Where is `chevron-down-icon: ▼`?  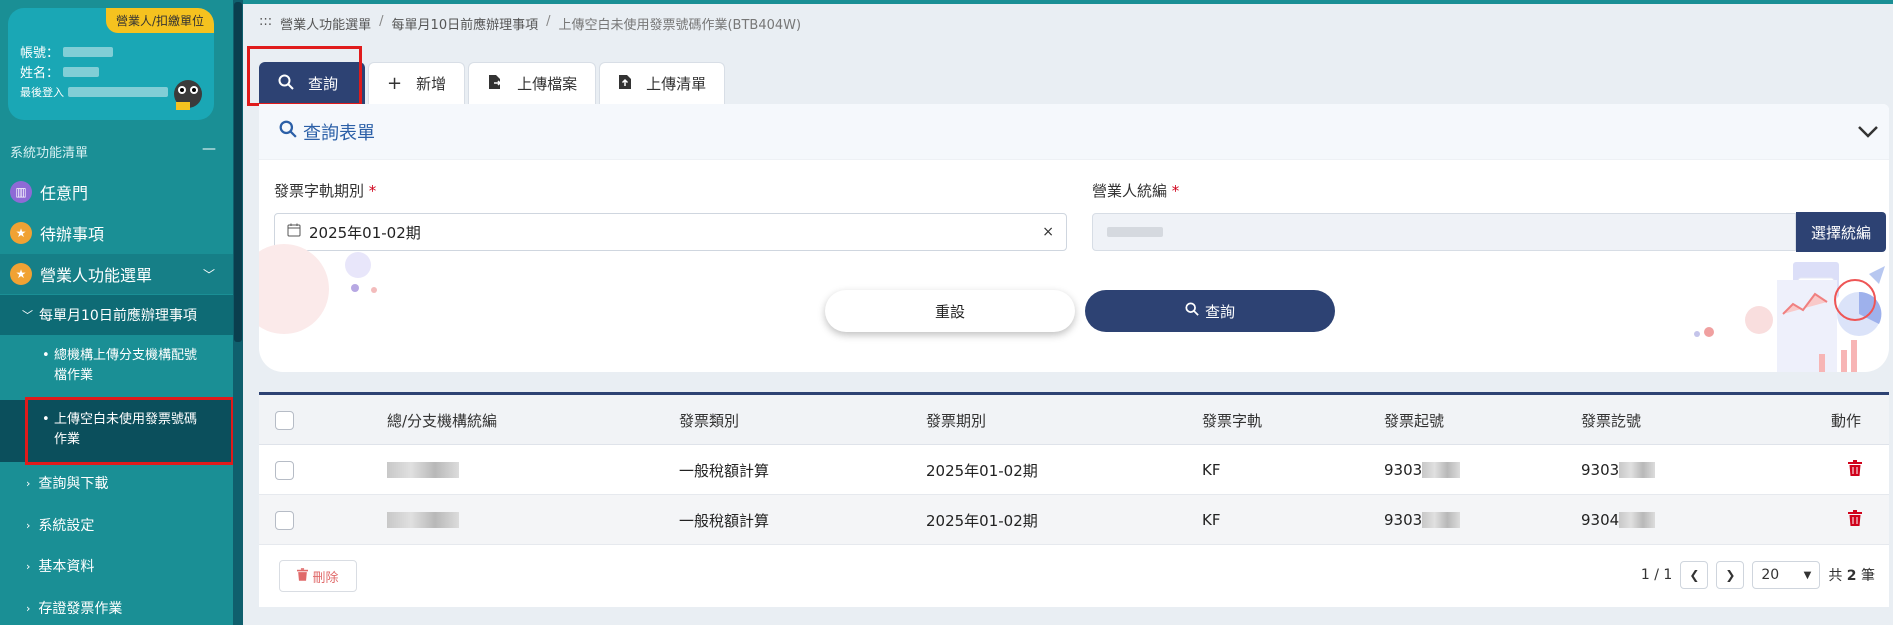 chevron-down-icon: ▼ is located at coordinates (1807, 575).